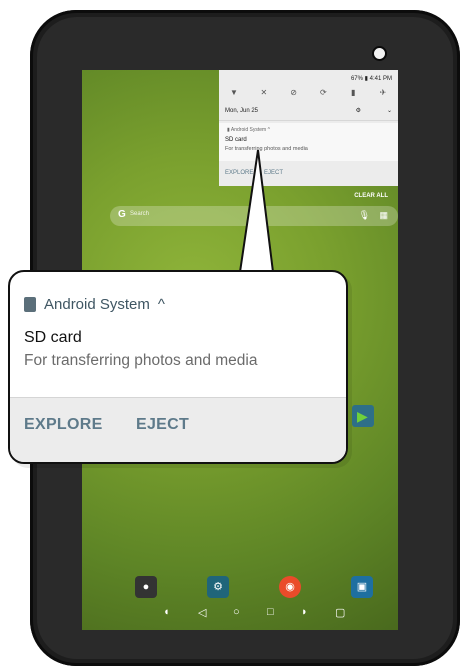 The image size is (466, 672). What do you see at coordinates (340, 612) in the screenshot?
I see `screenshot-icon: ▢` at bounding box center [340, 612].